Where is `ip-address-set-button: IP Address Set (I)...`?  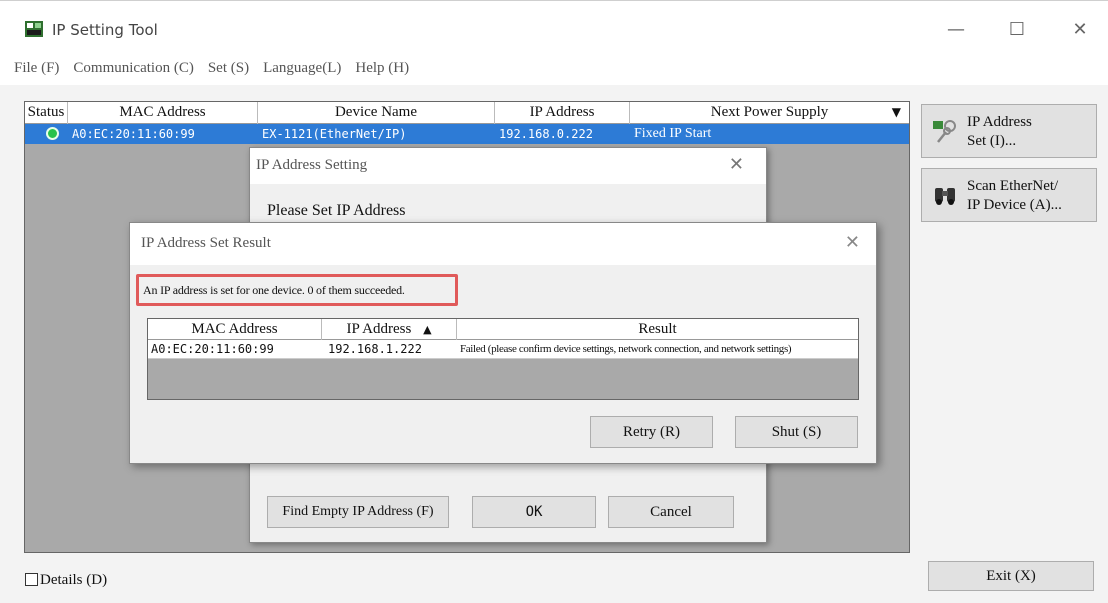
ip-address-set-button: IP Address Set (I)... is located at coordinates (1009, 131).